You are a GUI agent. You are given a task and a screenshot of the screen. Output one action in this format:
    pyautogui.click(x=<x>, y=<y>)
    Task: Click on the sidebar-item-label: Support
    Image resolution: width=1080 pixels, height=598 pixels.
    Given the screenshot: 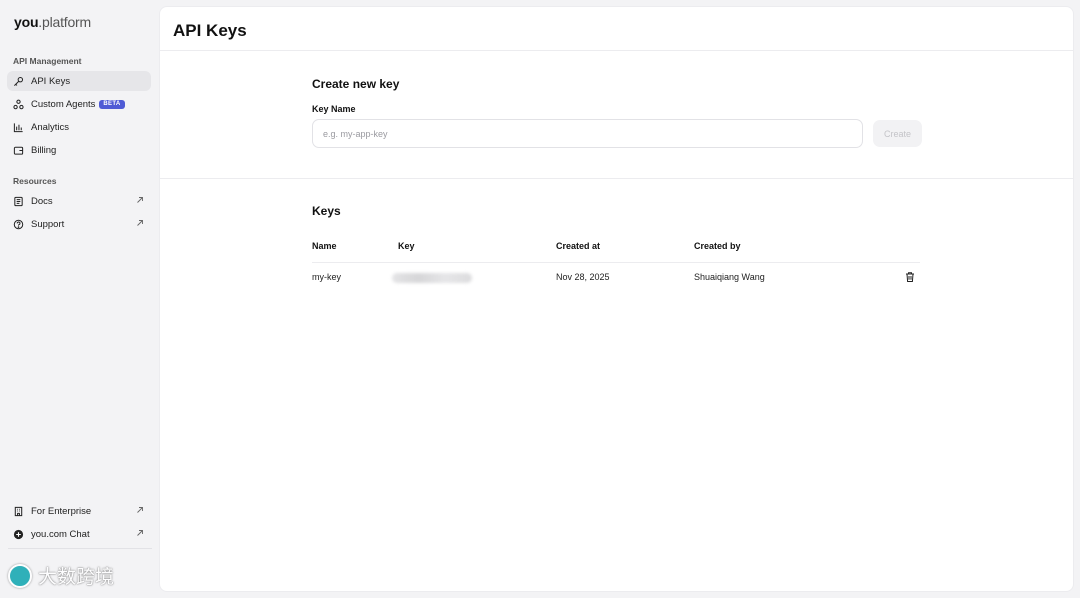 What is the action you would take?
    pyautogui.click(x=48, y=224)
    